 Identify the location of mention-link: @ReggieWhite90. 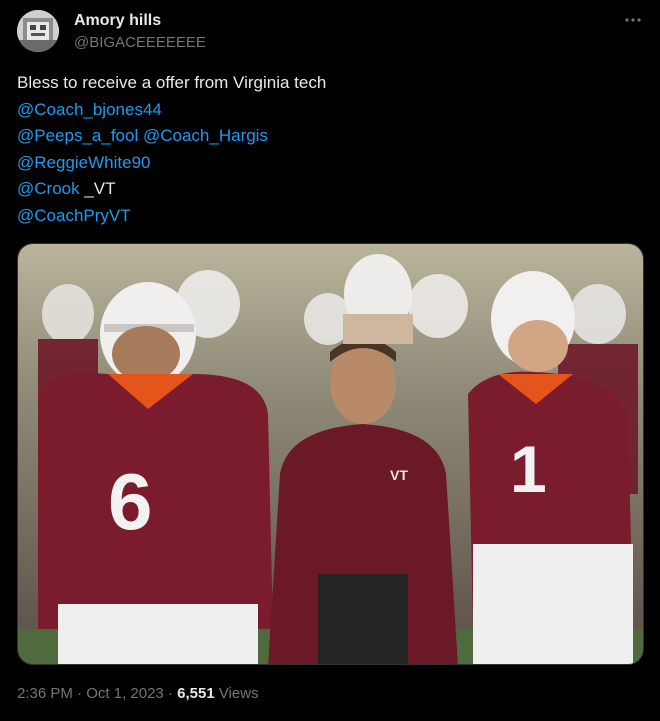
(84, 162).